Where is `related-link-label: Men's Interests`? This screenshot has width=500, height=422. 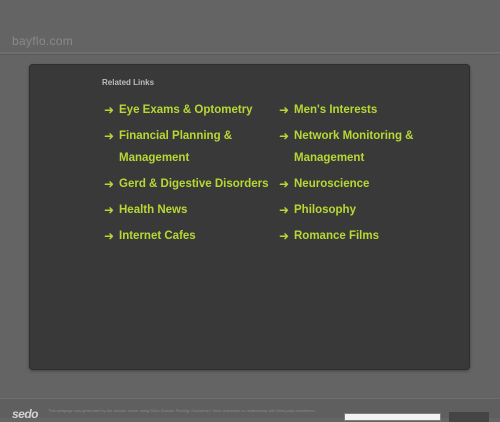 related-link-label: Men's Interests is located at coordinates (336, 110).